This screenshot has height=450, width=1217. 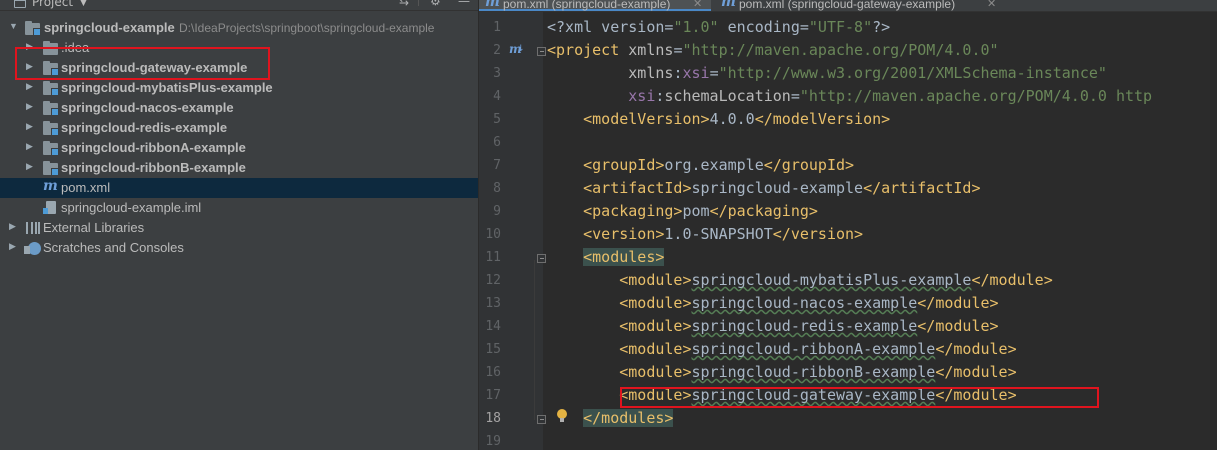 I want to click on tree-item-scratches: ▶ Scratches and Consoles, so click(x=239, y=248).